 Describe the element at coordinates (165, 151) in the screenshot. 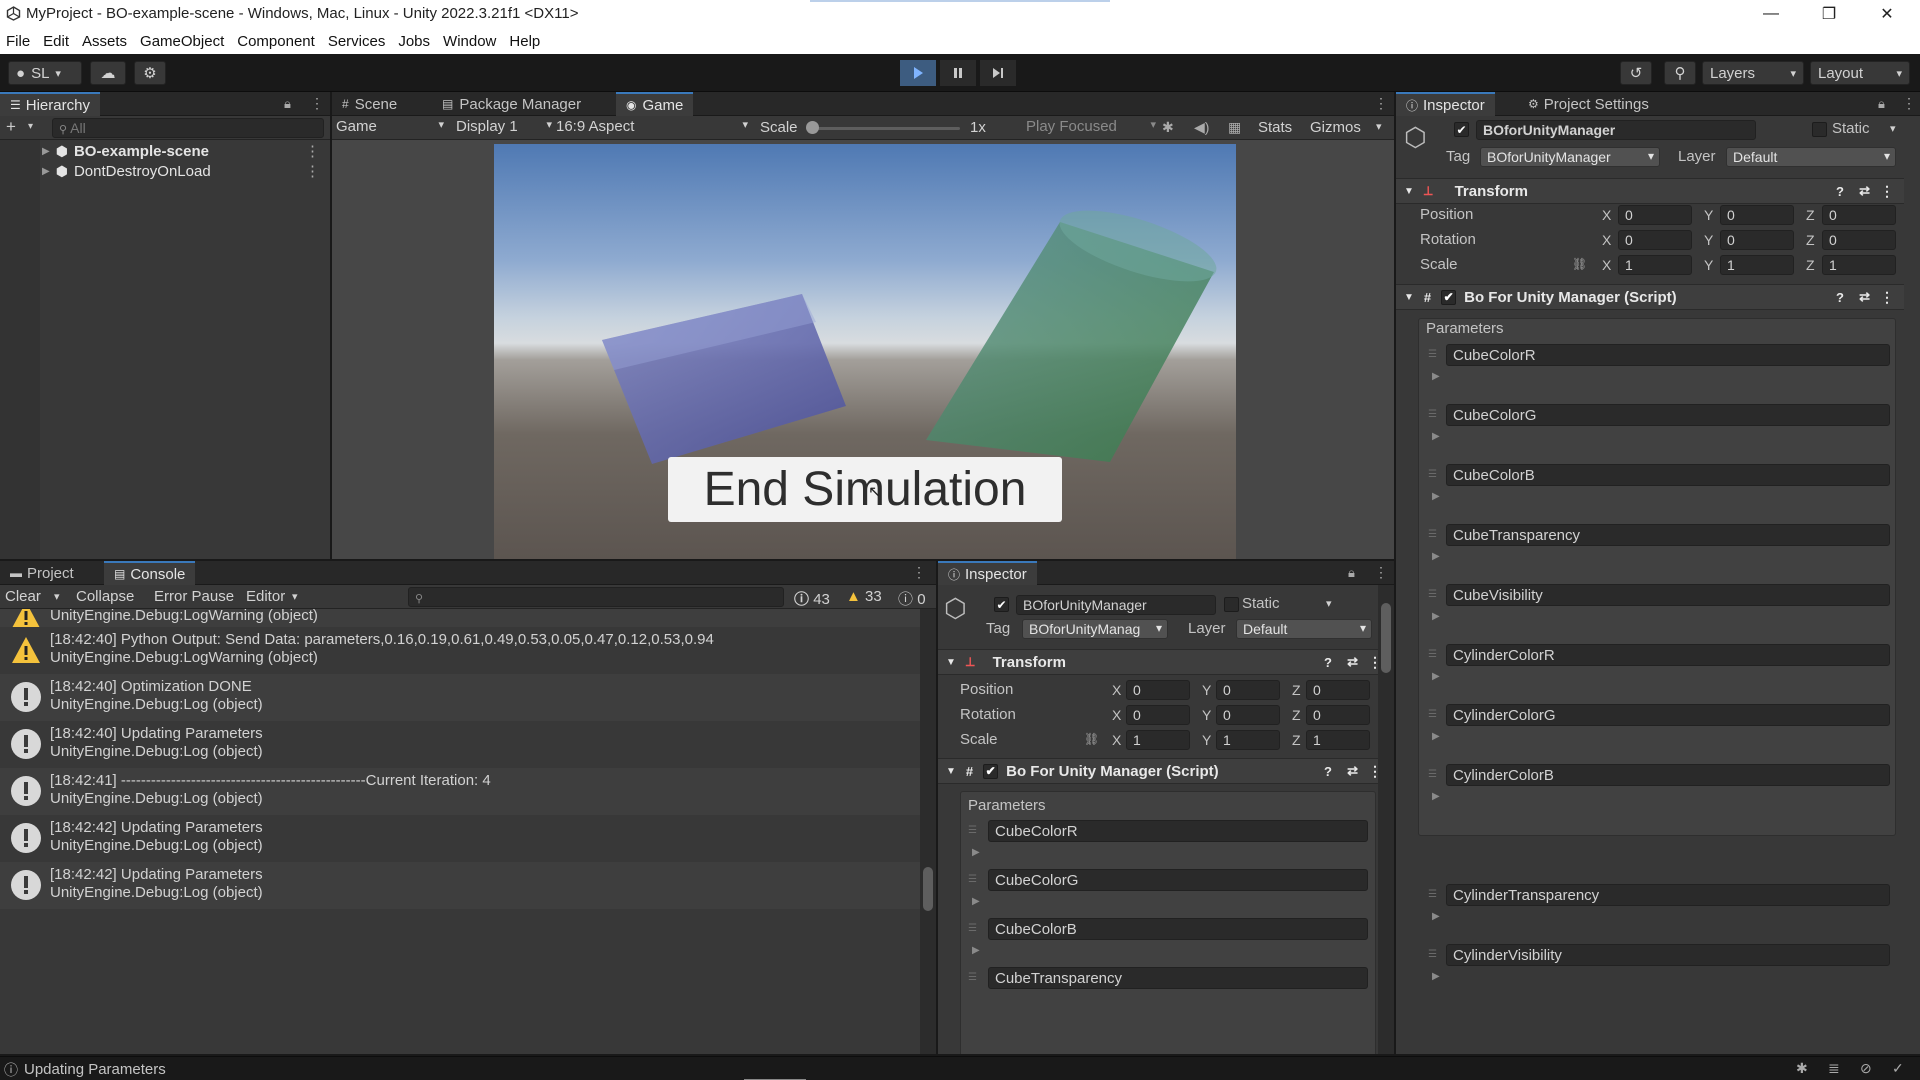

I see `hierarchy-item-scene: ▶ ⬢ BO-example-scene ⋮` at that location.